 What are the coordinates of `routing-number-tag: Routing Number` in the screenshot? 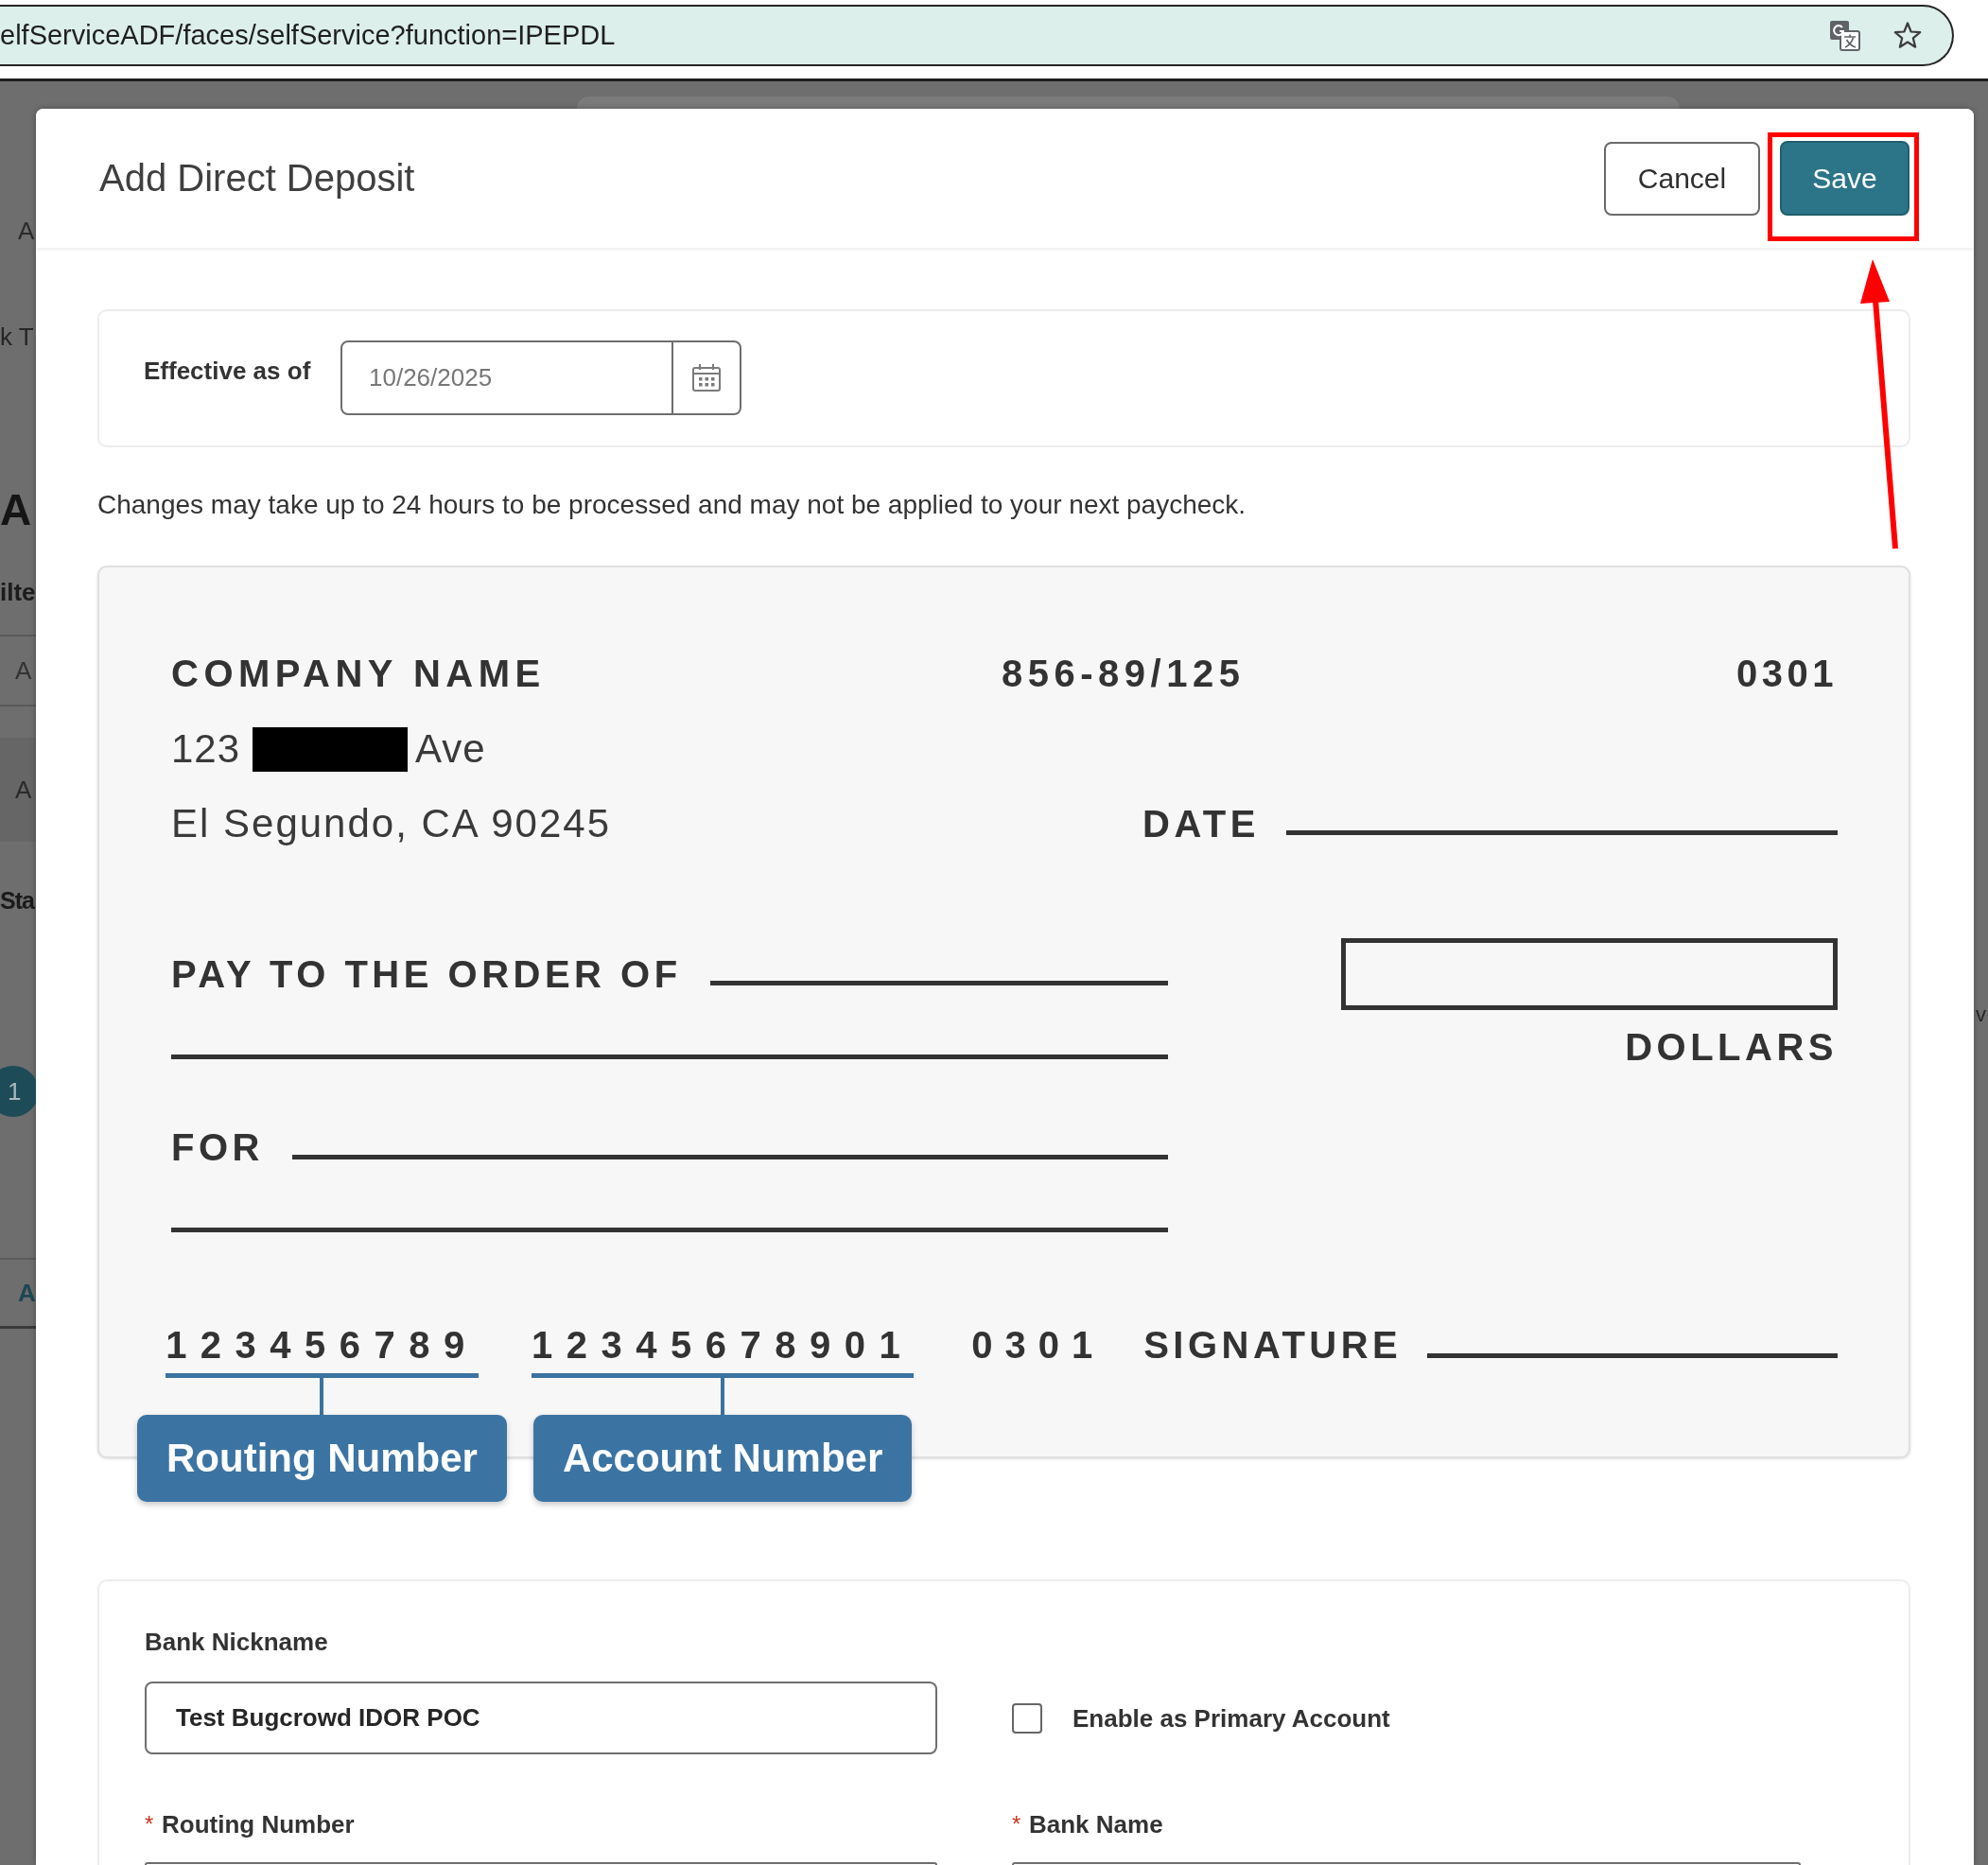 It's located at (322, 1458).